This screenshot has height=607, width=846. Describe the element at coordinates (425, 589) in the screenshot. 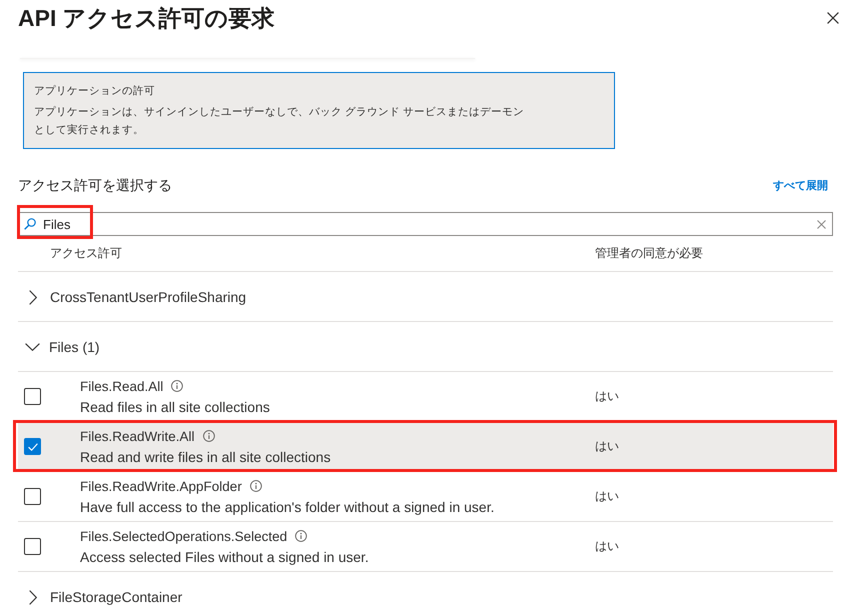

I see `permission-group-toggle: FileStorageContainer` at that location.